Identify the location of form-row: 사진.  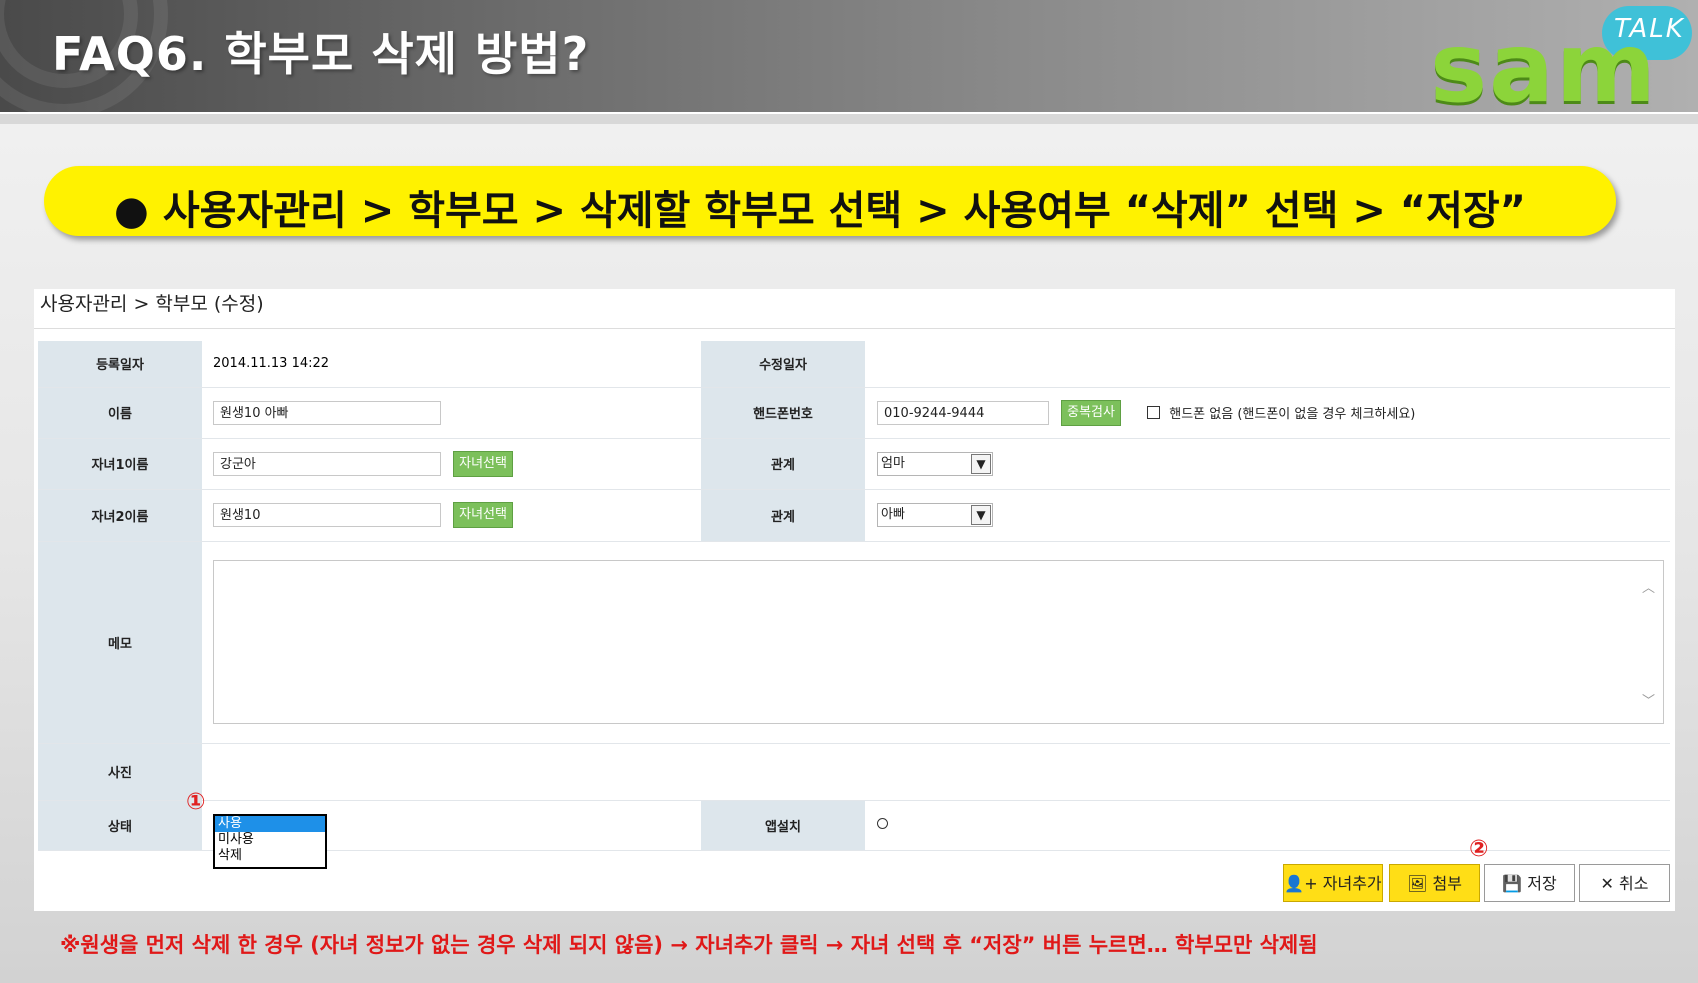
(854, 772).